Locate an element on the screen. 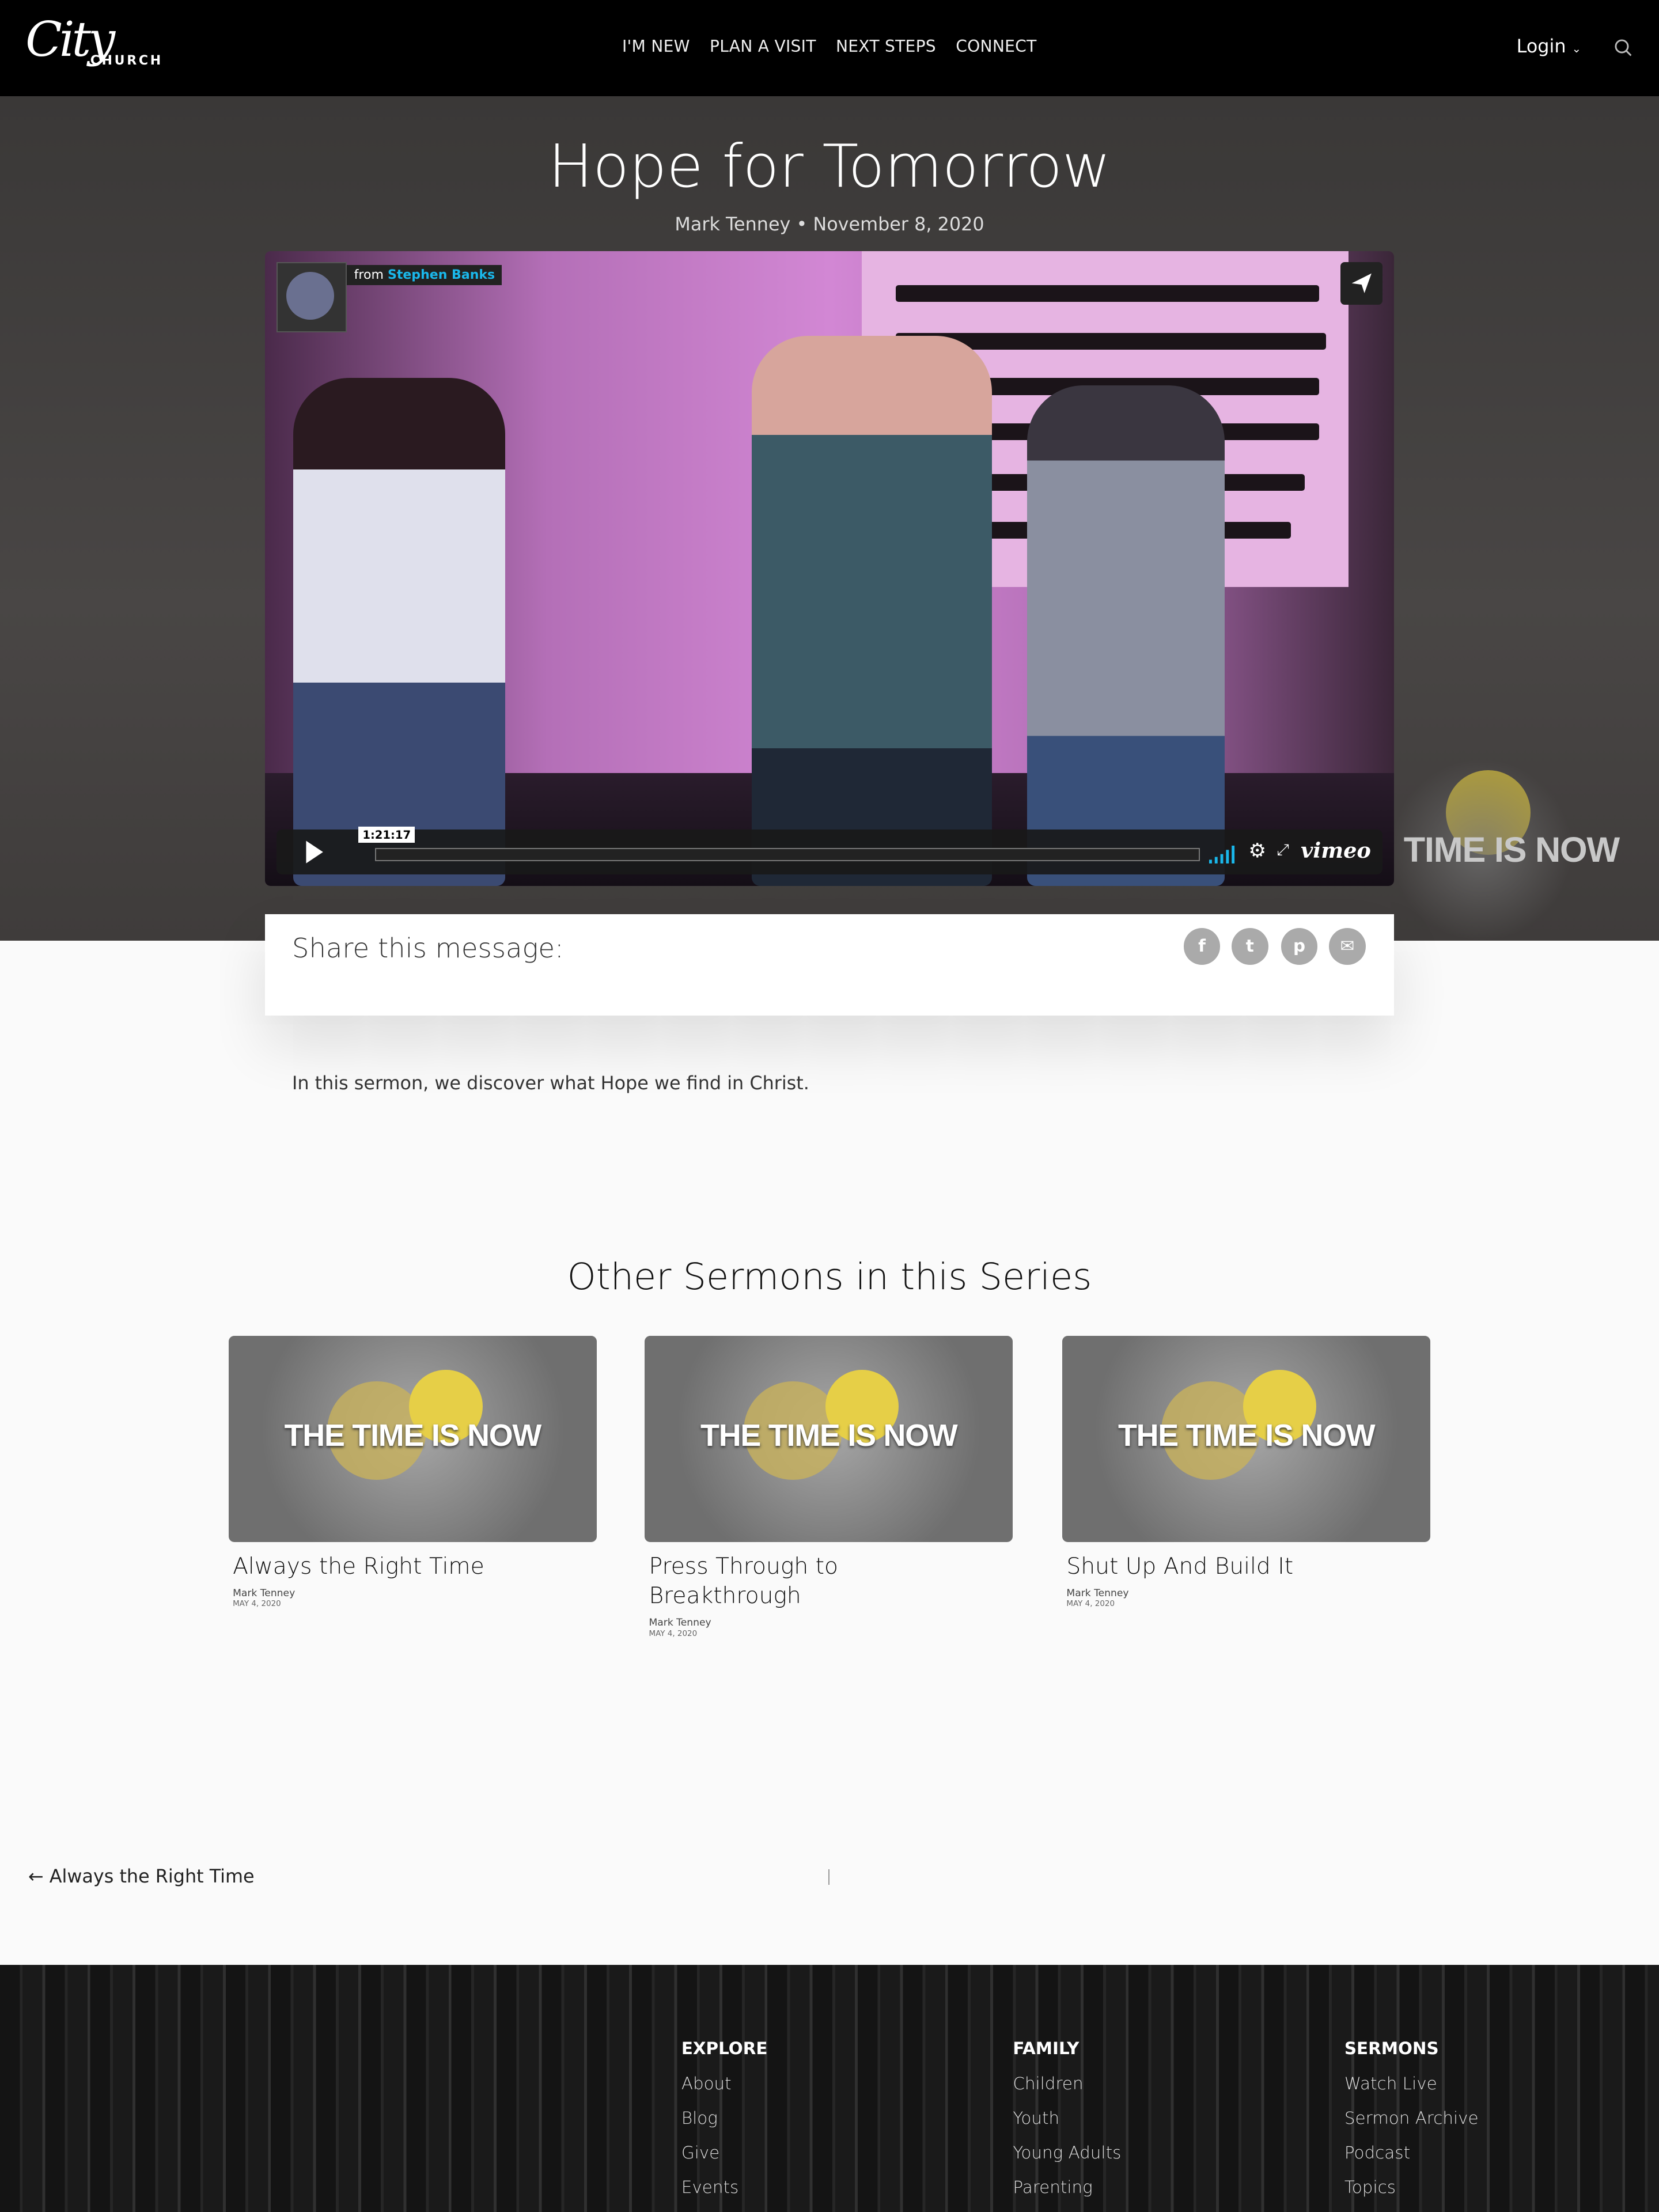  footer-link: Youth is located at coordinates (1067, 2125).